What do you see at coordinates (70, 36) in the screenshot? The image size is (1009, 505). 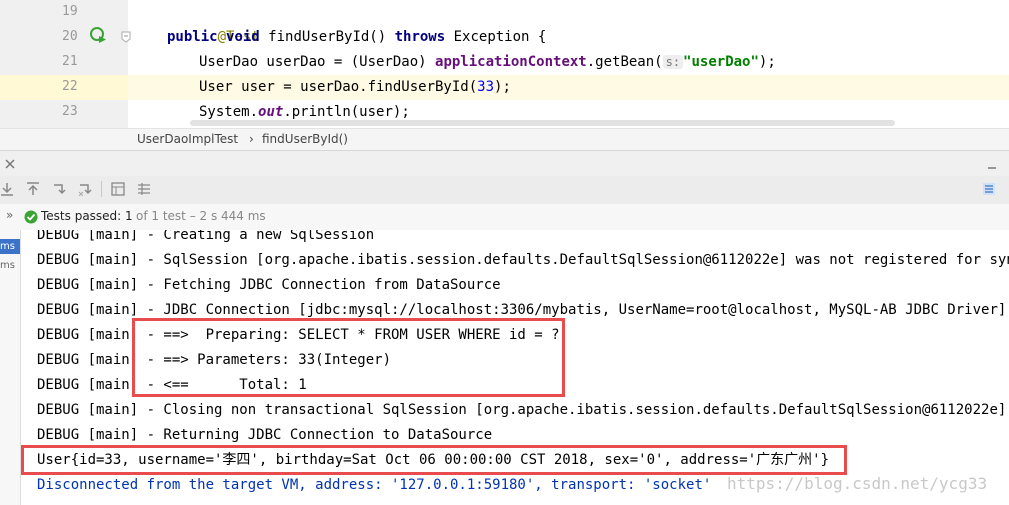 I see `line-number: 20` at bounding box center [70, 36].